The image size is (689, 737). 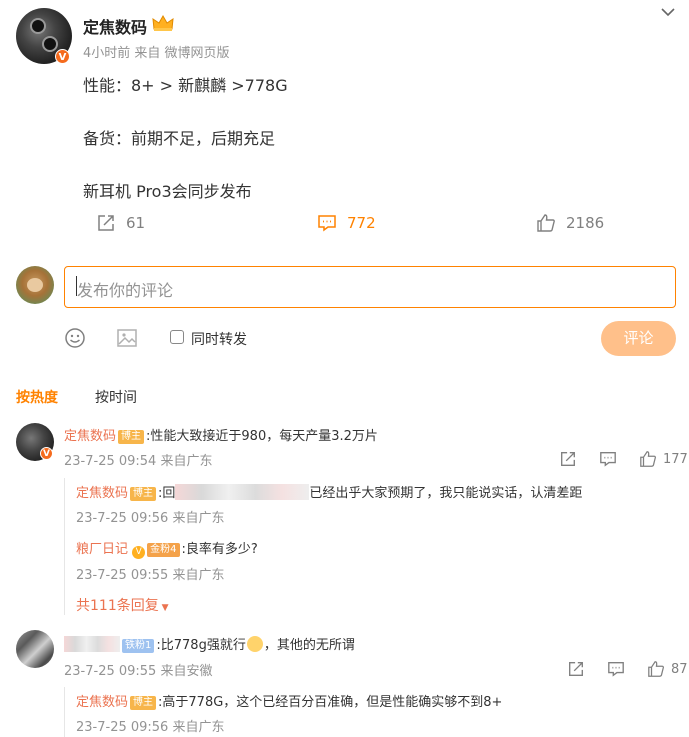 What do you see at coordinates (254, 644) in the screenshot?
I see `emoji-sticker-icon` at bounding box center [254, 644].